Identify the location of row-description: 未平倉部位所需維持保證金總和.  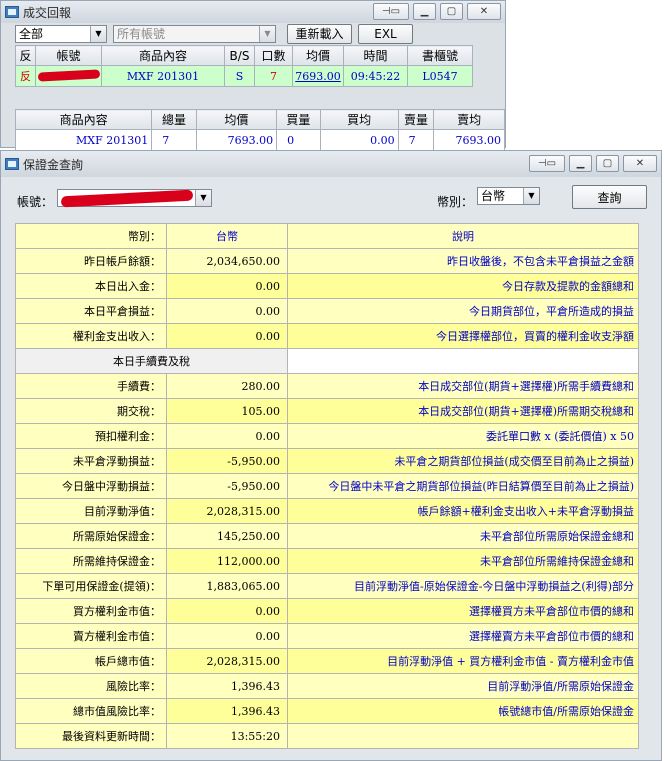
(463, 561).